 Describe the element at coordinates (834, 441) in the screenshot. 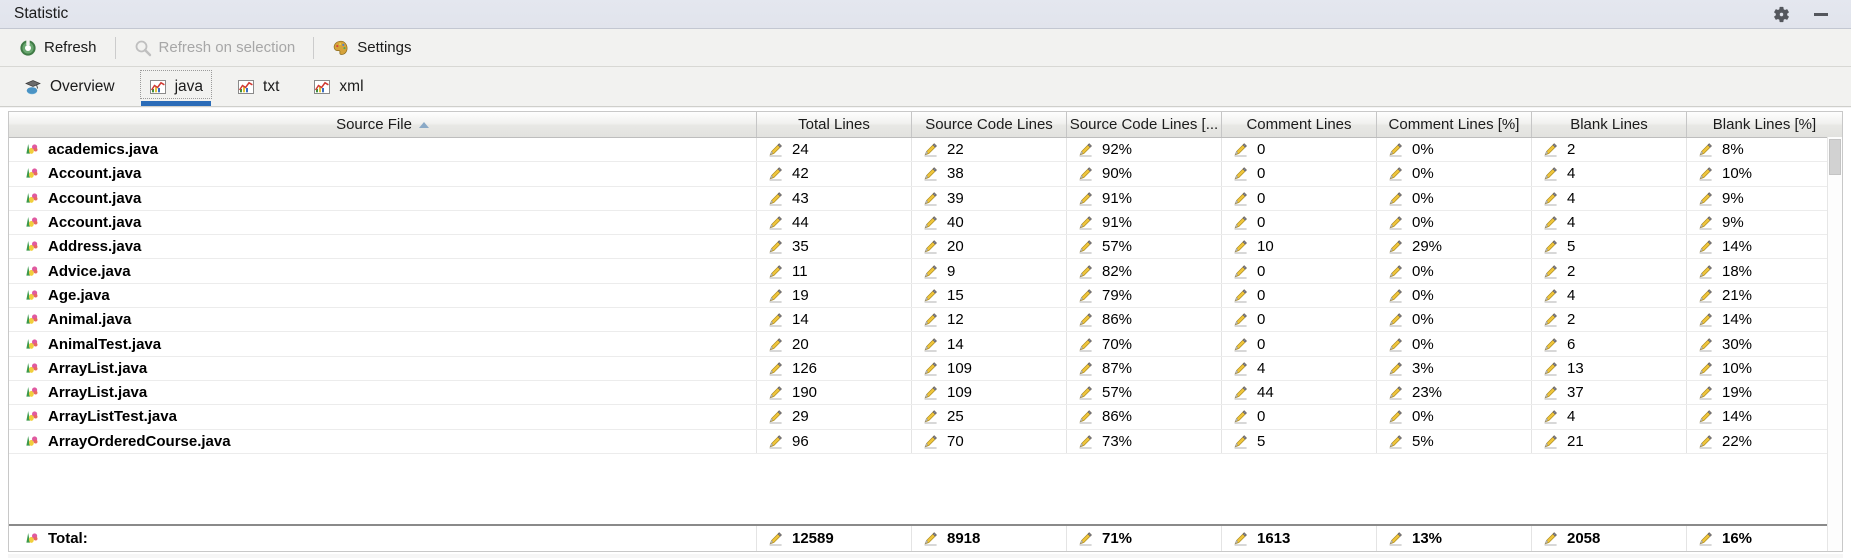

I see `cell-total: 96` at that location.